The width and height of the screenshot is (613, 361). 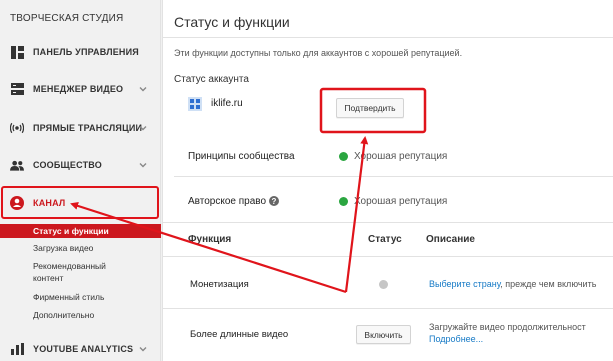 What do you see at coordinates (464, 284) in the screenshot?
I see `choose-country-link: Выберите страну` at bounding box center [464, 284].